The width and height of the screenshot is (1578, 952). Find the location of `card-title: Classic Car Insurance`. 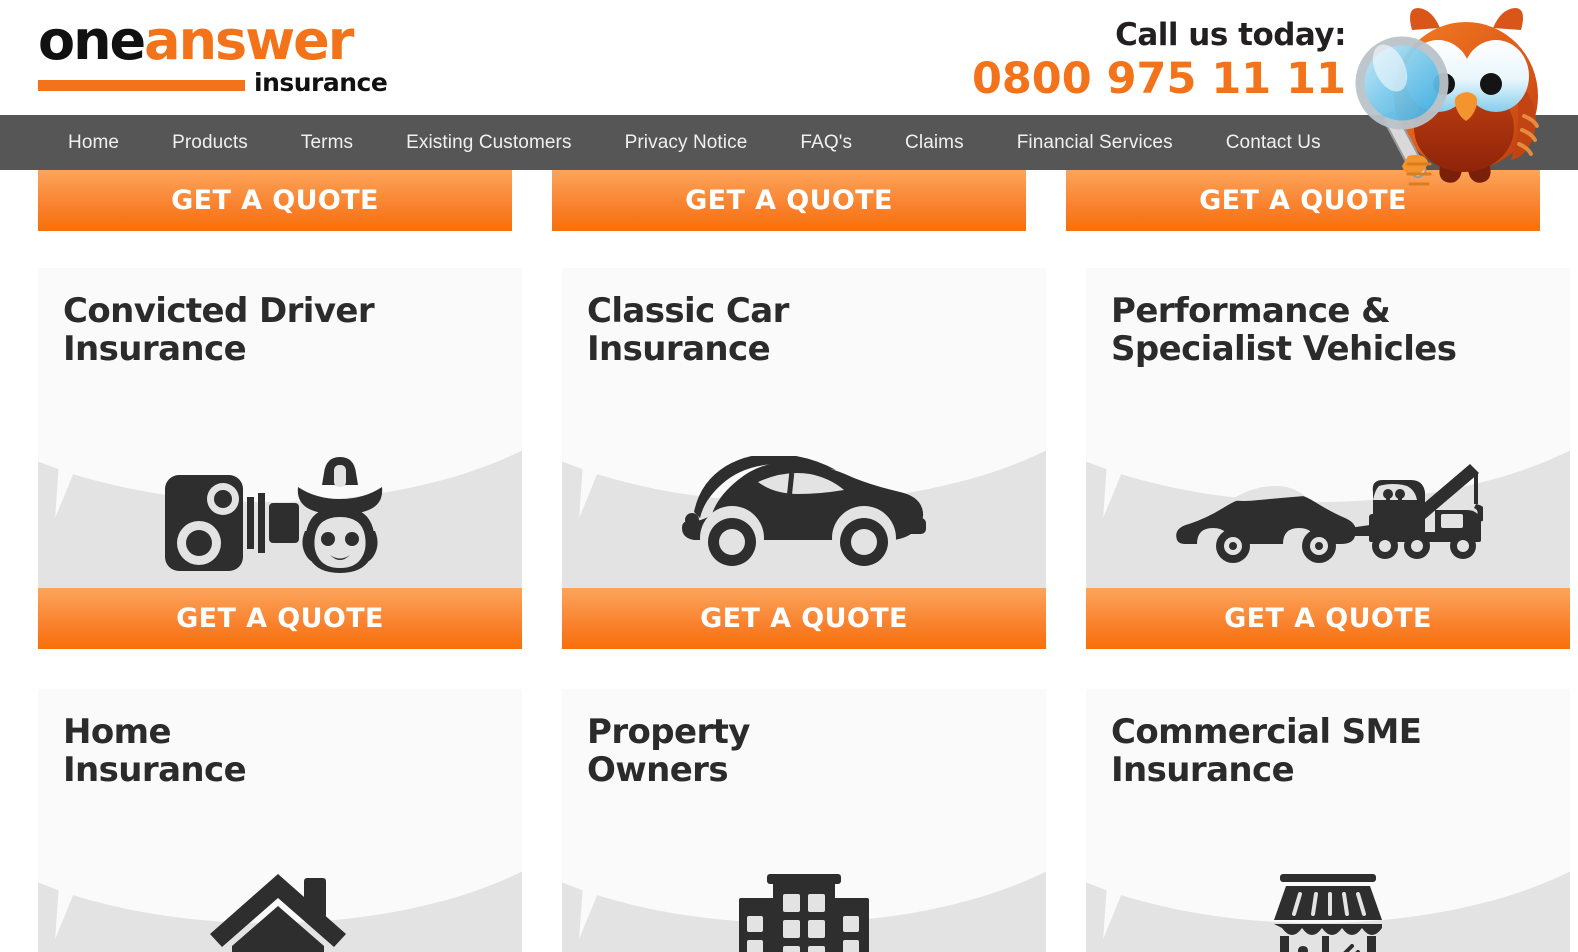

card-title: Classic Car Insurance is located at coordinates (688, 330).